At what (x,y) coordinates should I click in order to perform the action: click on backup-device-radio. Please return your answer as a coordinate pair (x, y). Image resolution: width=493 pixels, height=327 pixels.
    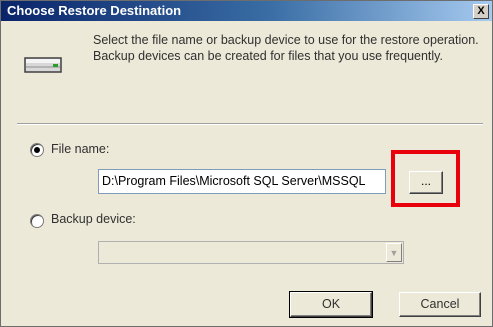
    Looking at the image, I should click on (37, 221).